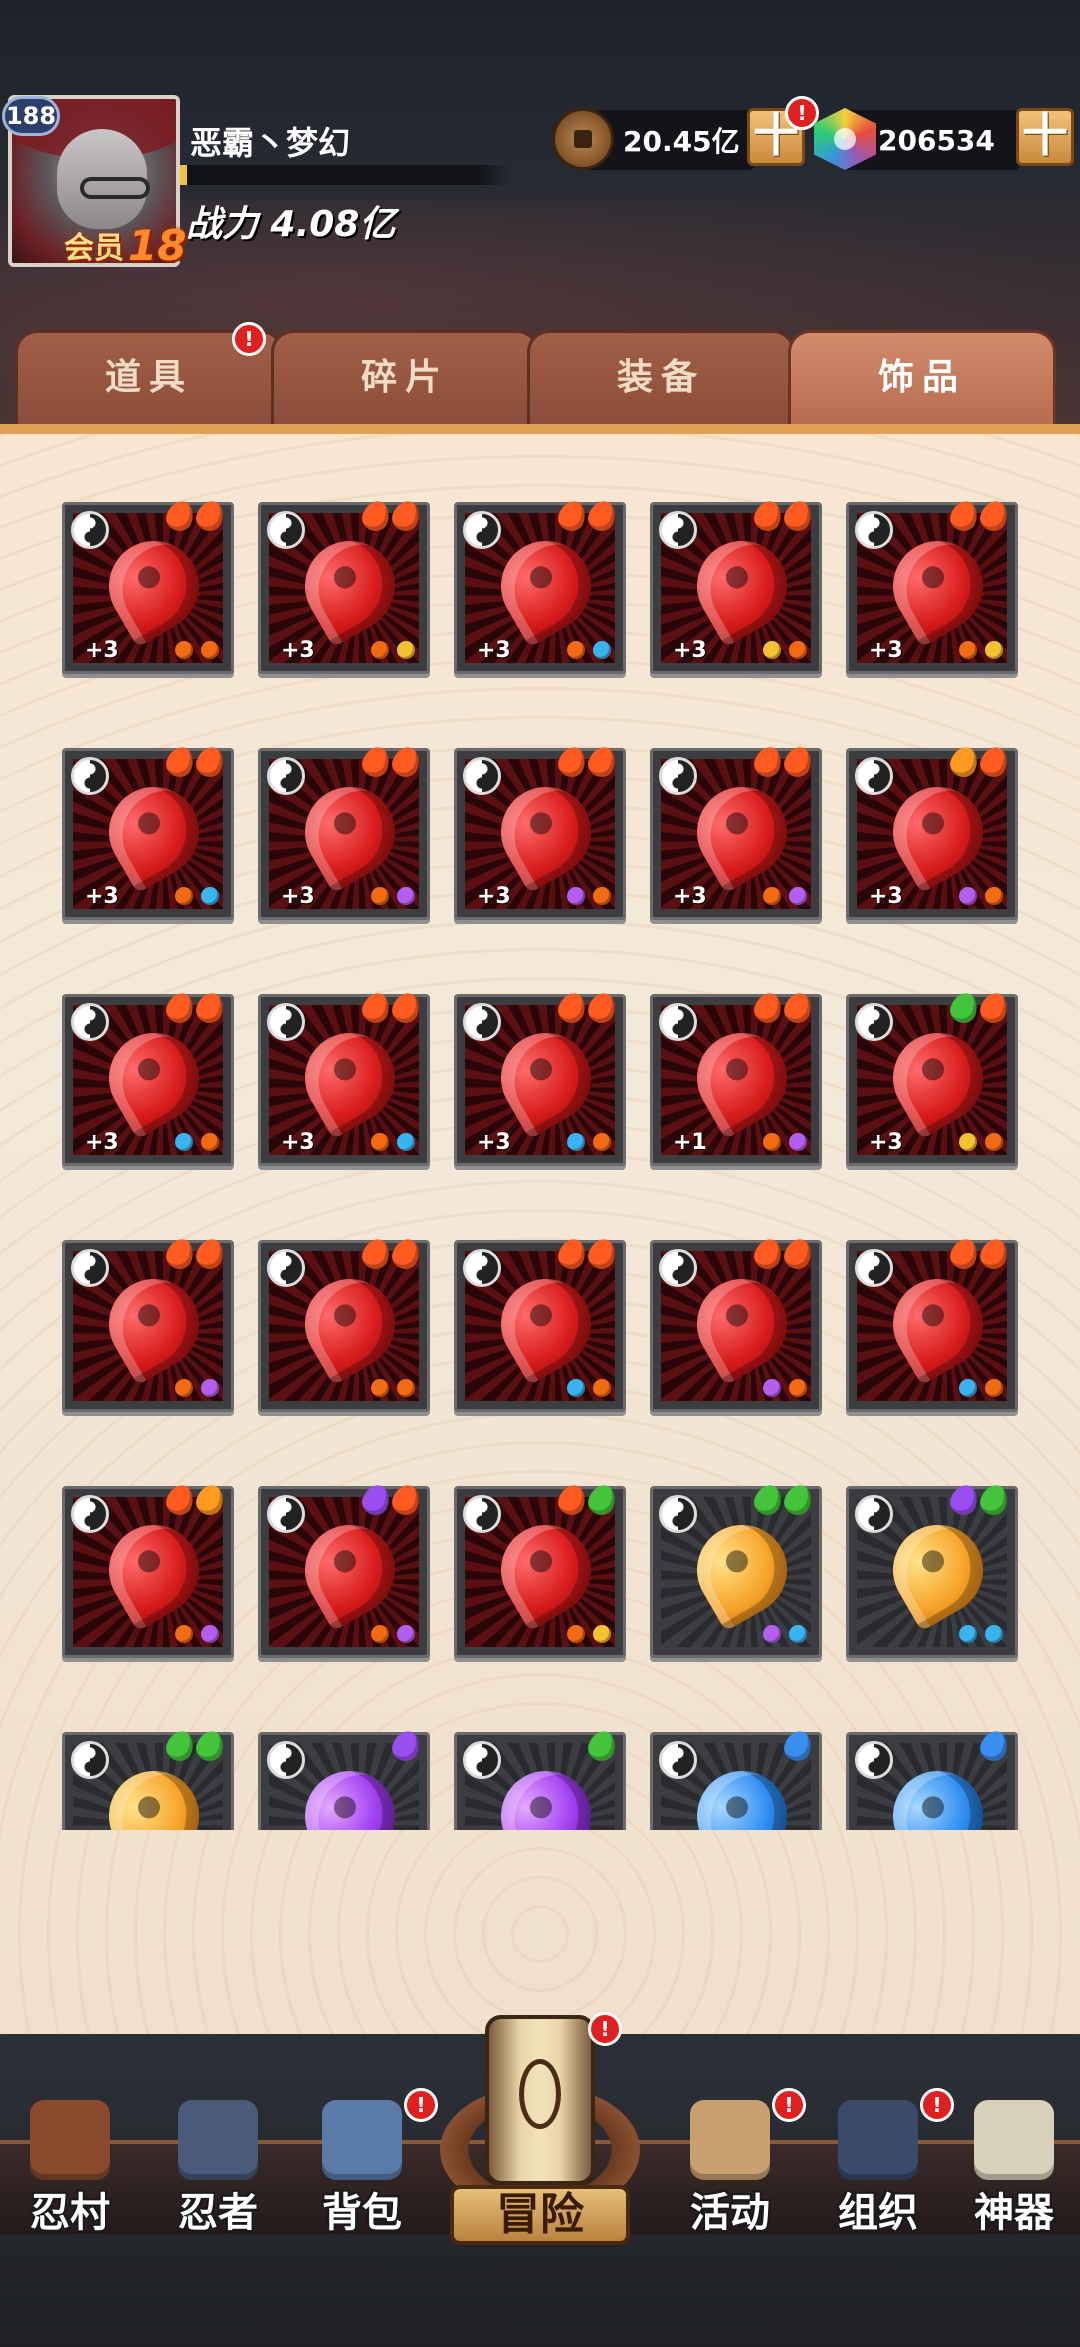 This screenshot has width=1080, height=2347. I want to click on player-level-badge: 188, so click(31, 116).